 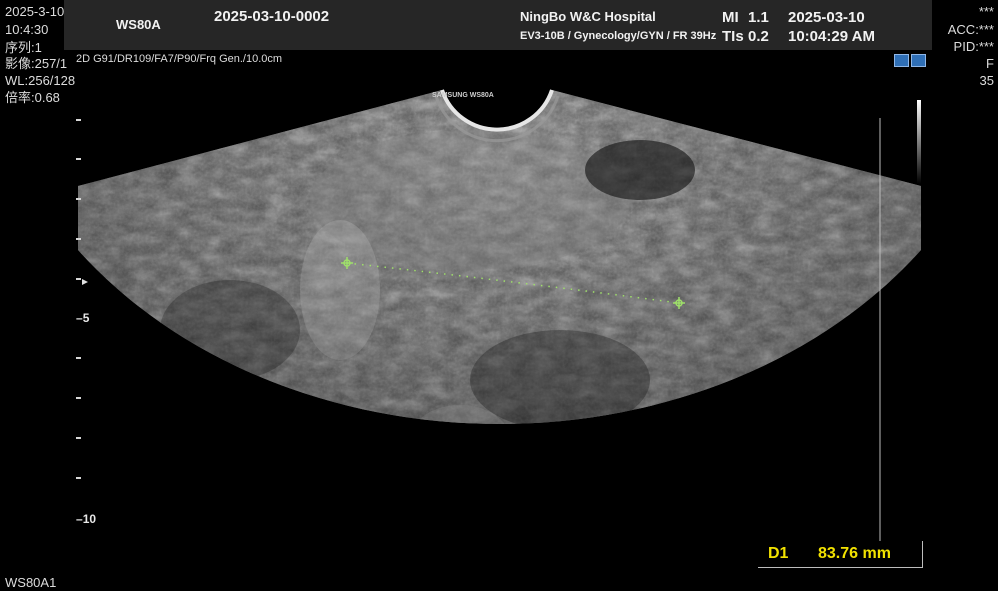 I want to click on footer-label: WS80A1, so click(x=31, y=582).